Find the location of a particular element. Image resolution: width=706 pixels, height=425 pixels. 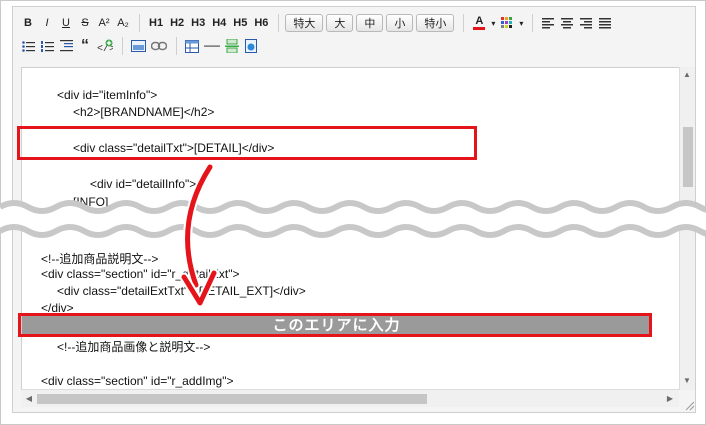

heading-h1-button: H1 is located at coordinates (156, 23).